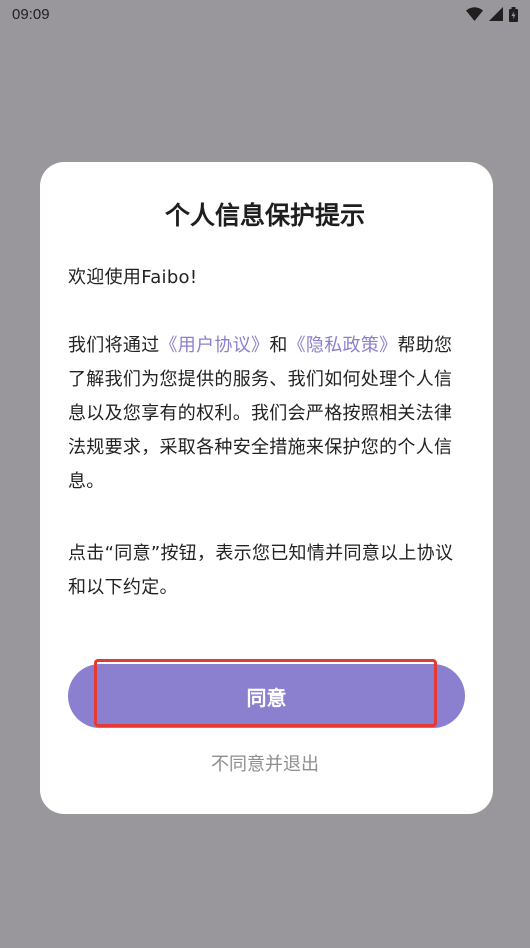 The width and height of the screenshot is (530, 948). What do you see at coordinates (114, 345) in the screenshot?
I see `policy-text-pre: 我们将通过` at bounding box center [114, 345].